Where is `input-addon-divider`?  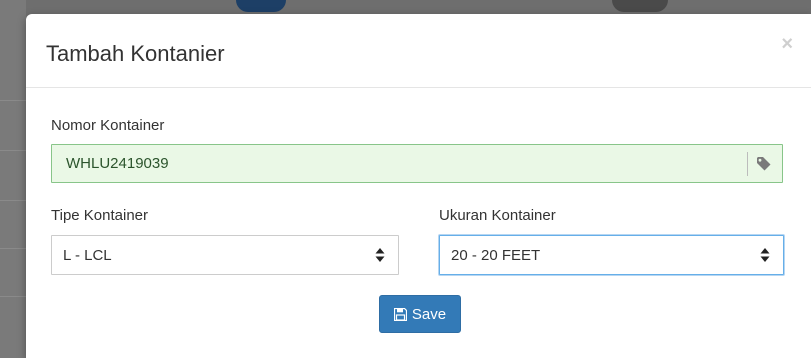
input-addon-divider is located at coordinates (747, 164).